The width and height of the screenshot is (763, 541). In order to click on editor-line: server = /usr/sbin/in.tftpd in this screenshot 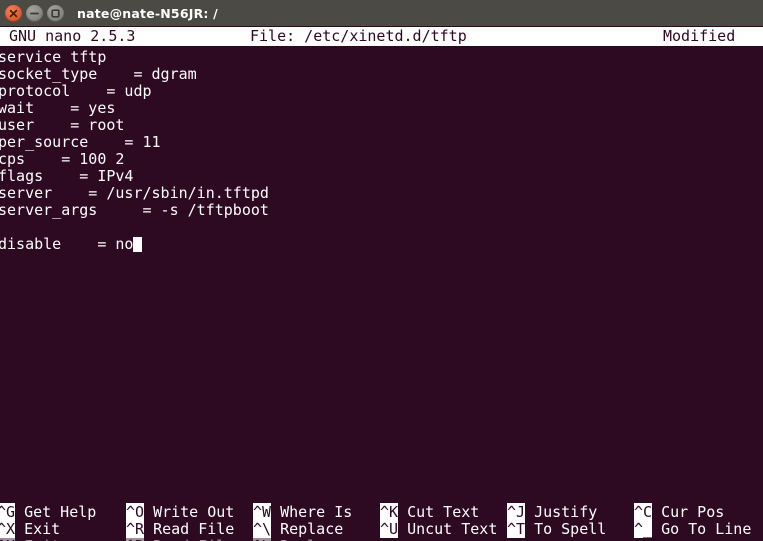, I will do `click(134, 193)`.